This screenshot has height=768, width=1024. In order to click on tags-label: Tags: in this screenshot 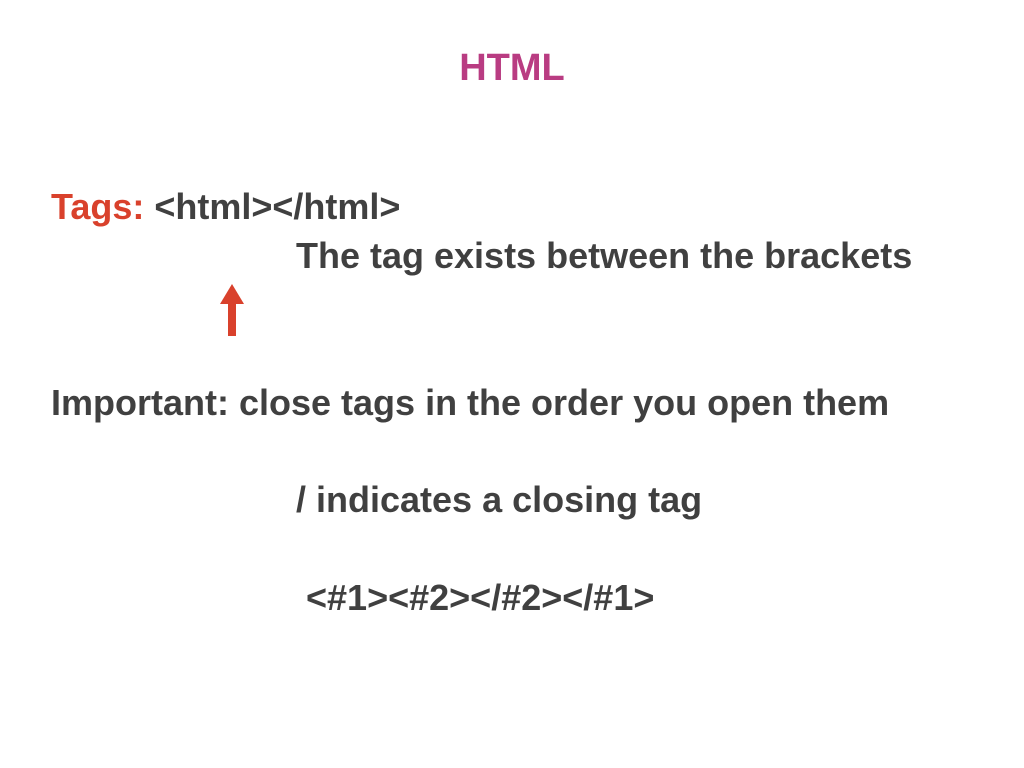, I will do `click(98, 206)`.